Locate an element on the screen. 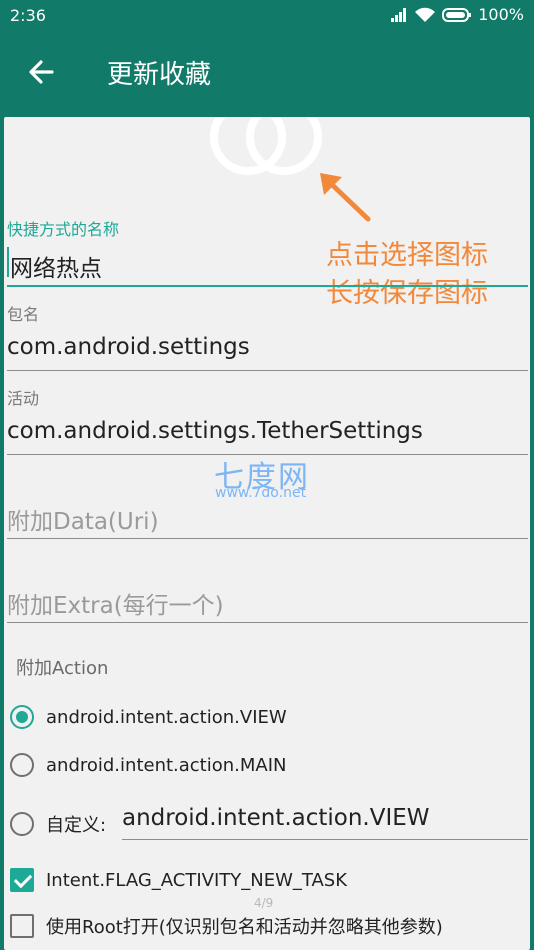 The width and height of the screenshot is (534, 950). radio-selected-icon is located at coordinates (22, 717).